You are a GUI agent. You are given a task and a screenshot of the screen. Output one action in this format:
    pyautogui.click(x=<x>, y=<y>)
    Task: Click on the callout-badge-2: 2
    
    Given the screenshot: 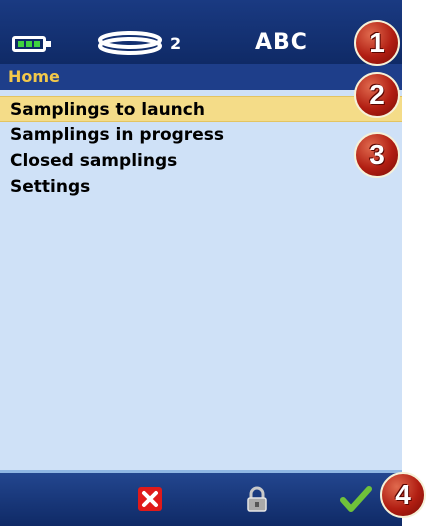 What is the action you would take?
    pyautogui.click(x=377, y=95)
    